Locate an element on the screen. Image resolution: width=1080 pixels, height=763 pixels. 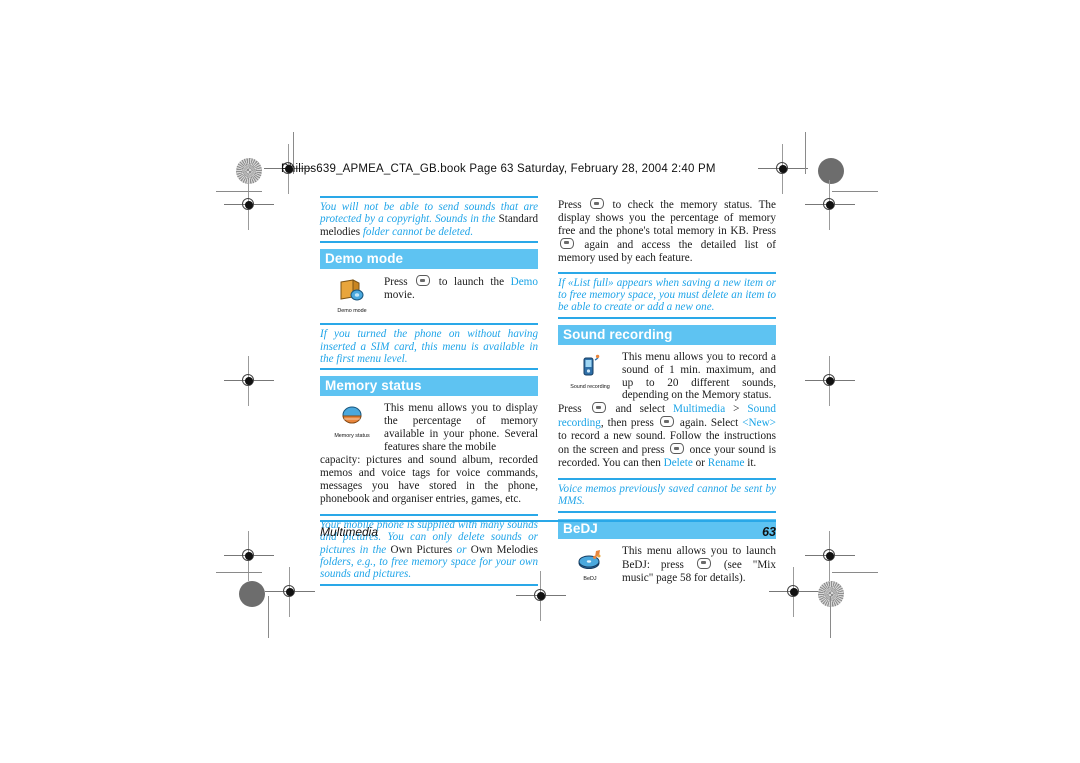
footer-chapter: Multimedia is located at coordinates (349, 532).